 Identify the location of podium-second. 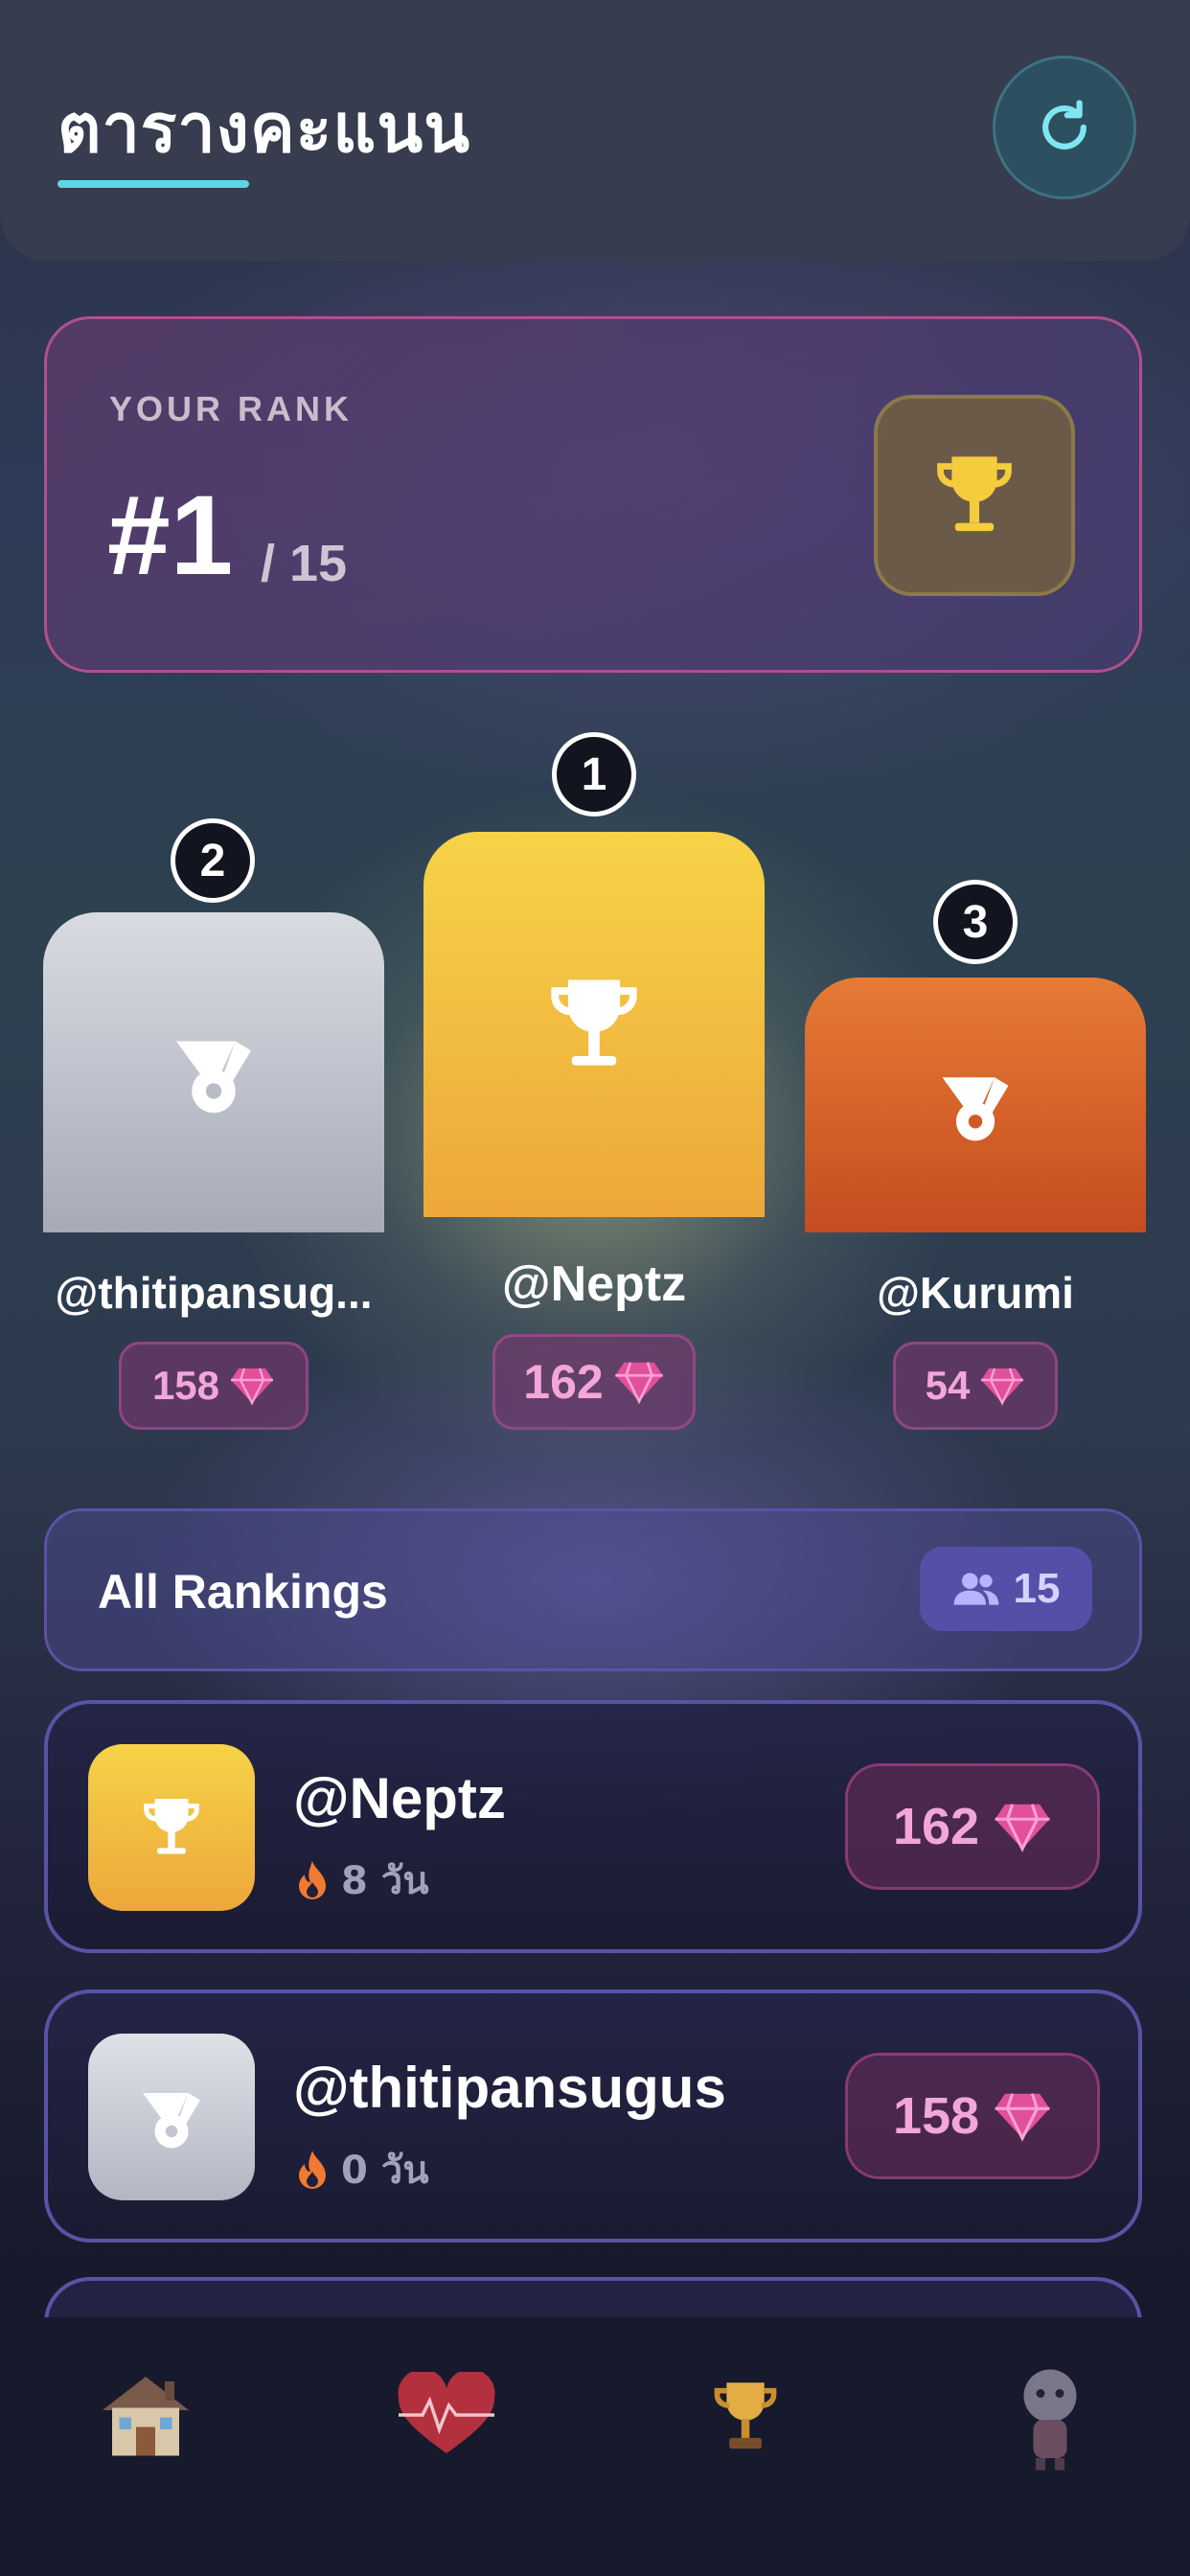
(214, 1072).